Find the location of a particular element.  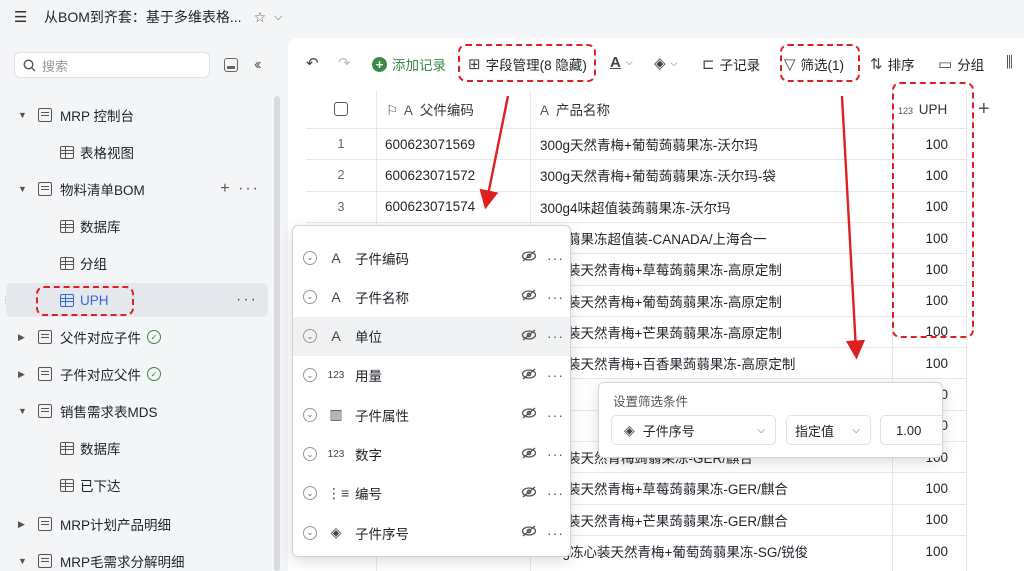

undo-icon: ↶ is located at coordinates (315, 63).